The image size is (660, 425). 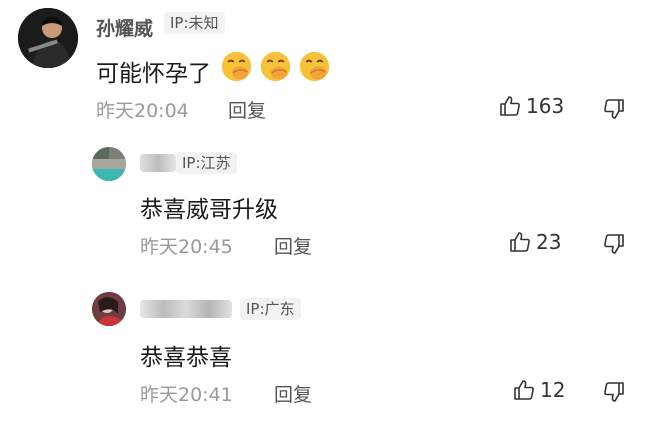 I want to click on emoji-group, so click(x=275, y=66).